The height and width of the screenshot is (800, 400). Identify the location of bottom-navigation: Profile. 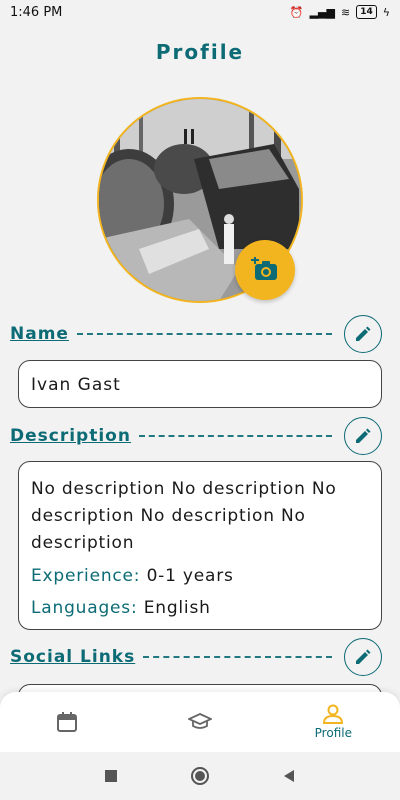
(200, 722).